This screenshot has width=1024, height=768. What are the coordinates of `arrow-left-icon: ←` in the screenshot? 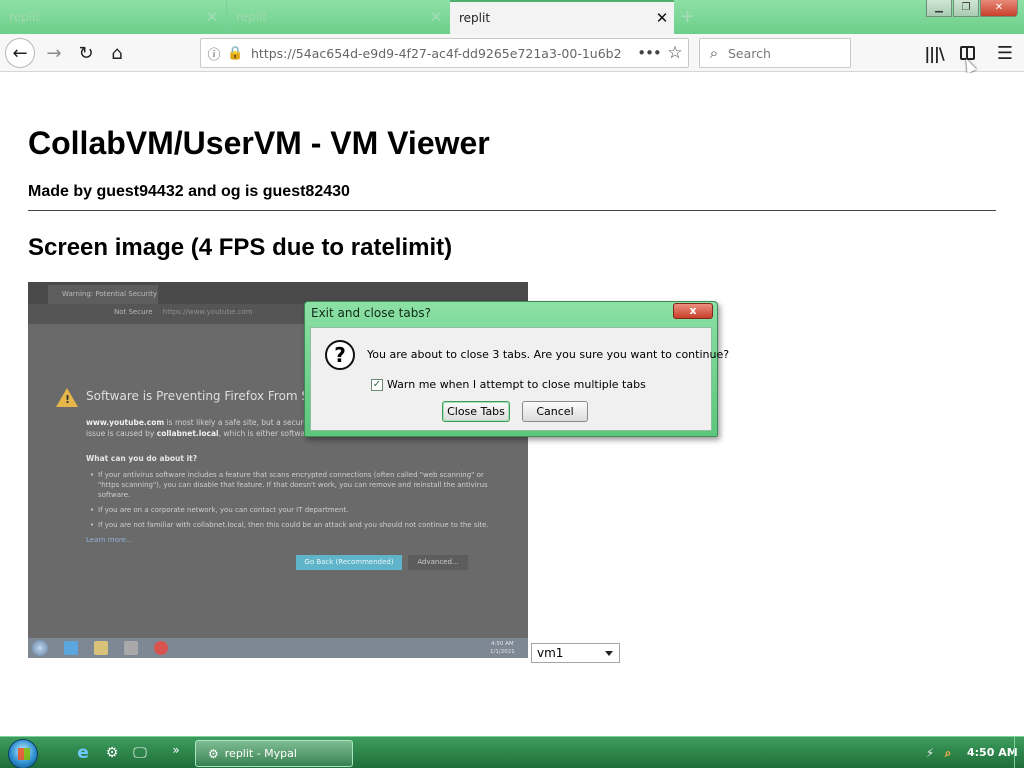 It's located at (20, 53).